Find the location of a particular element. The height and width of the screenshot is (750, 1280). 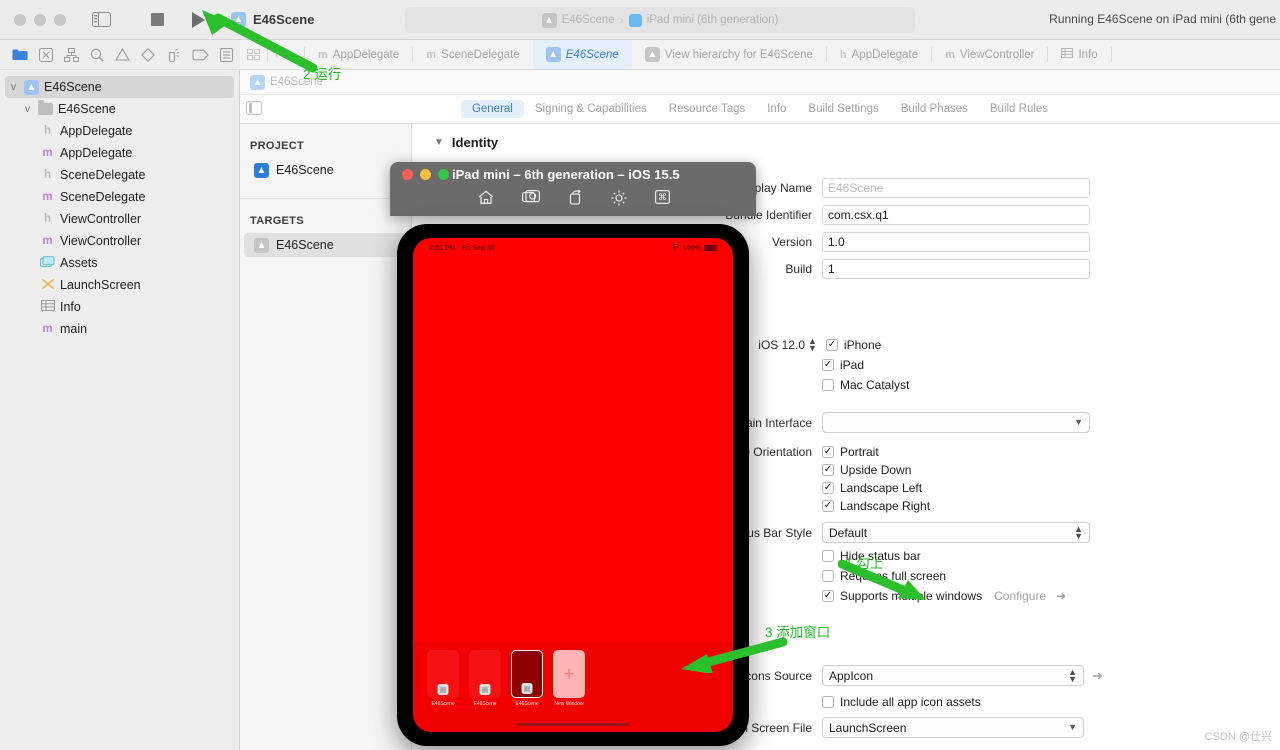

checkbox-mac-catalyst is located at coordinates (828, 385).